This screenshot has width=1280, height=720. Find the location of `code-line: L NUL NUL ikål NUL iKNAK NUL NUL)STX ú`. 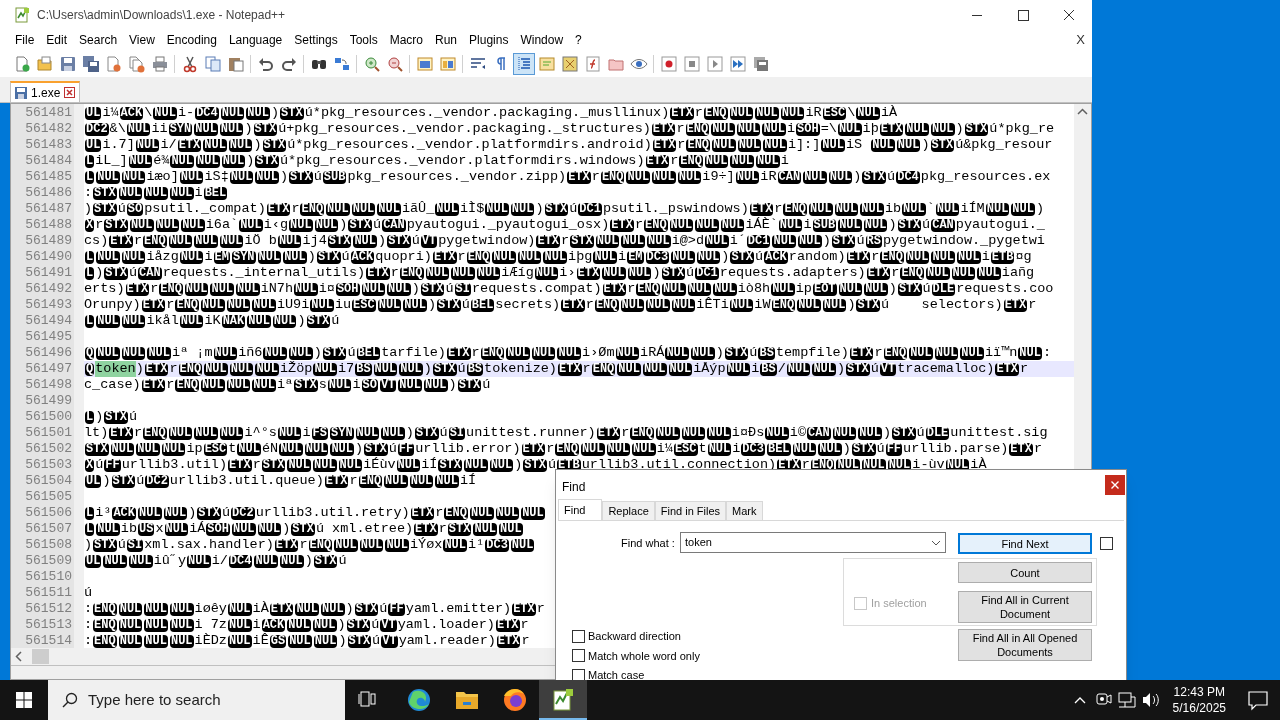

code-line: L NUL NUL ikål NUL iKNAK NUL NUL)STX ú is located at coordinates (212, 321).